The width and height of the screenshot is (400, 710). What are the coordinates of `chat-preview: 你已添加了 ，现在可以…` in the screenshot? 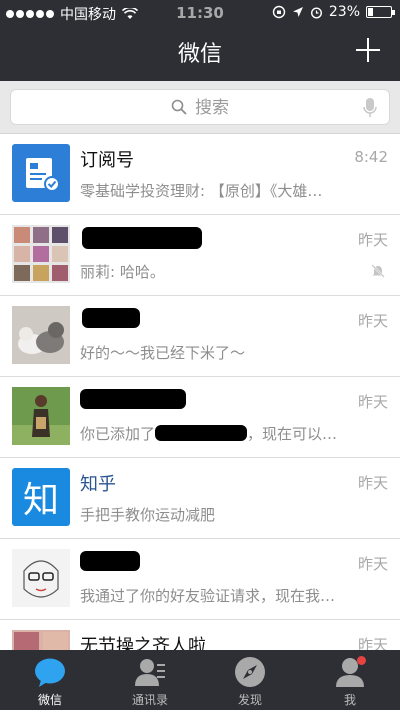 It's located at (231, 433).